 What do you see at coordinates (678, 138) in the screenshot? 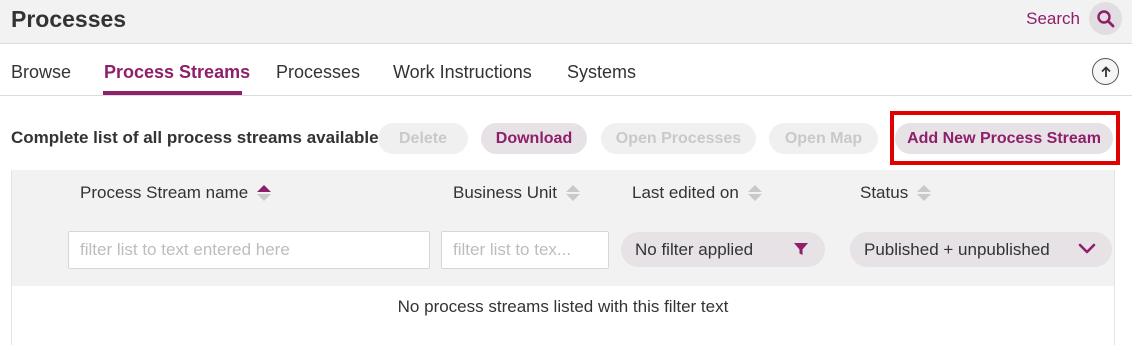
I see `open-processes-button: Open Processes` at bounding box center [678, 138].